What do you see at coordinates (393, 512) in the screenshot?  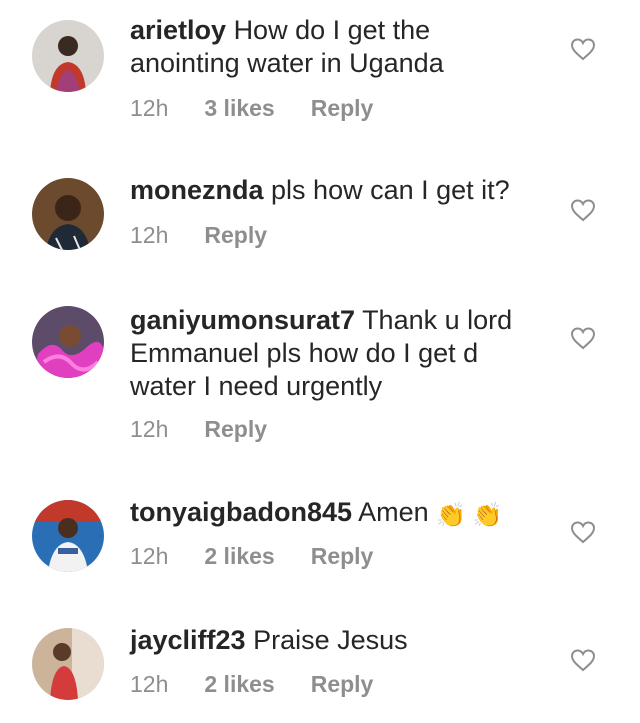 I see `comment-body: Amen` at bounding box center [393, 512].